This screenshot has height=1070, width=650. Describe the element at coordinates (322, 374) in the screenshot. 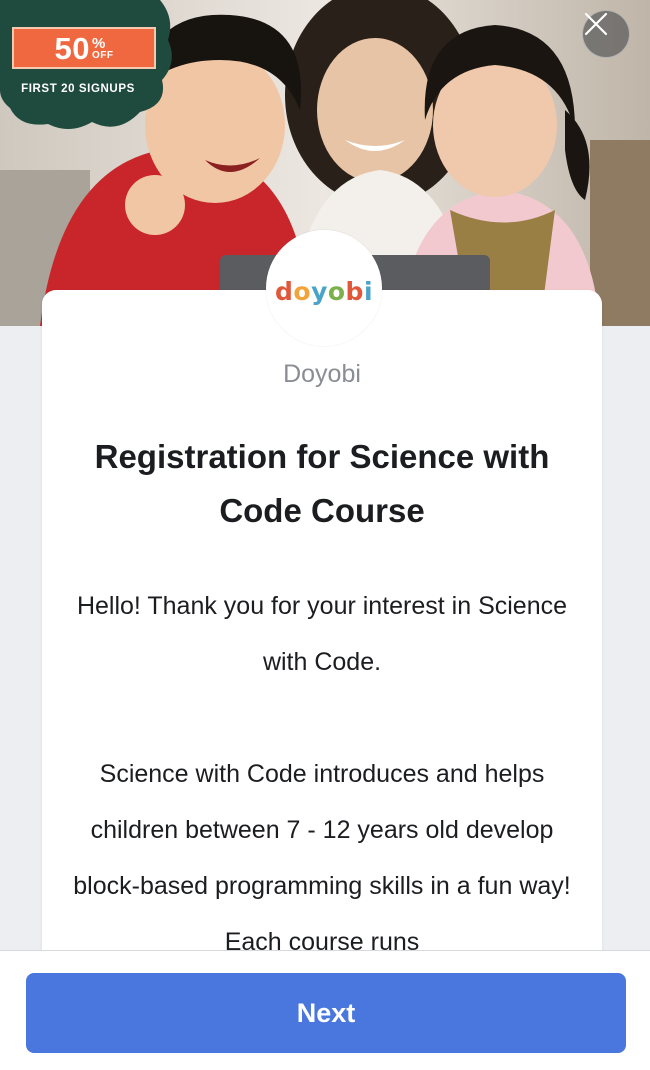

I see `org-name: Doyobi` at that location.